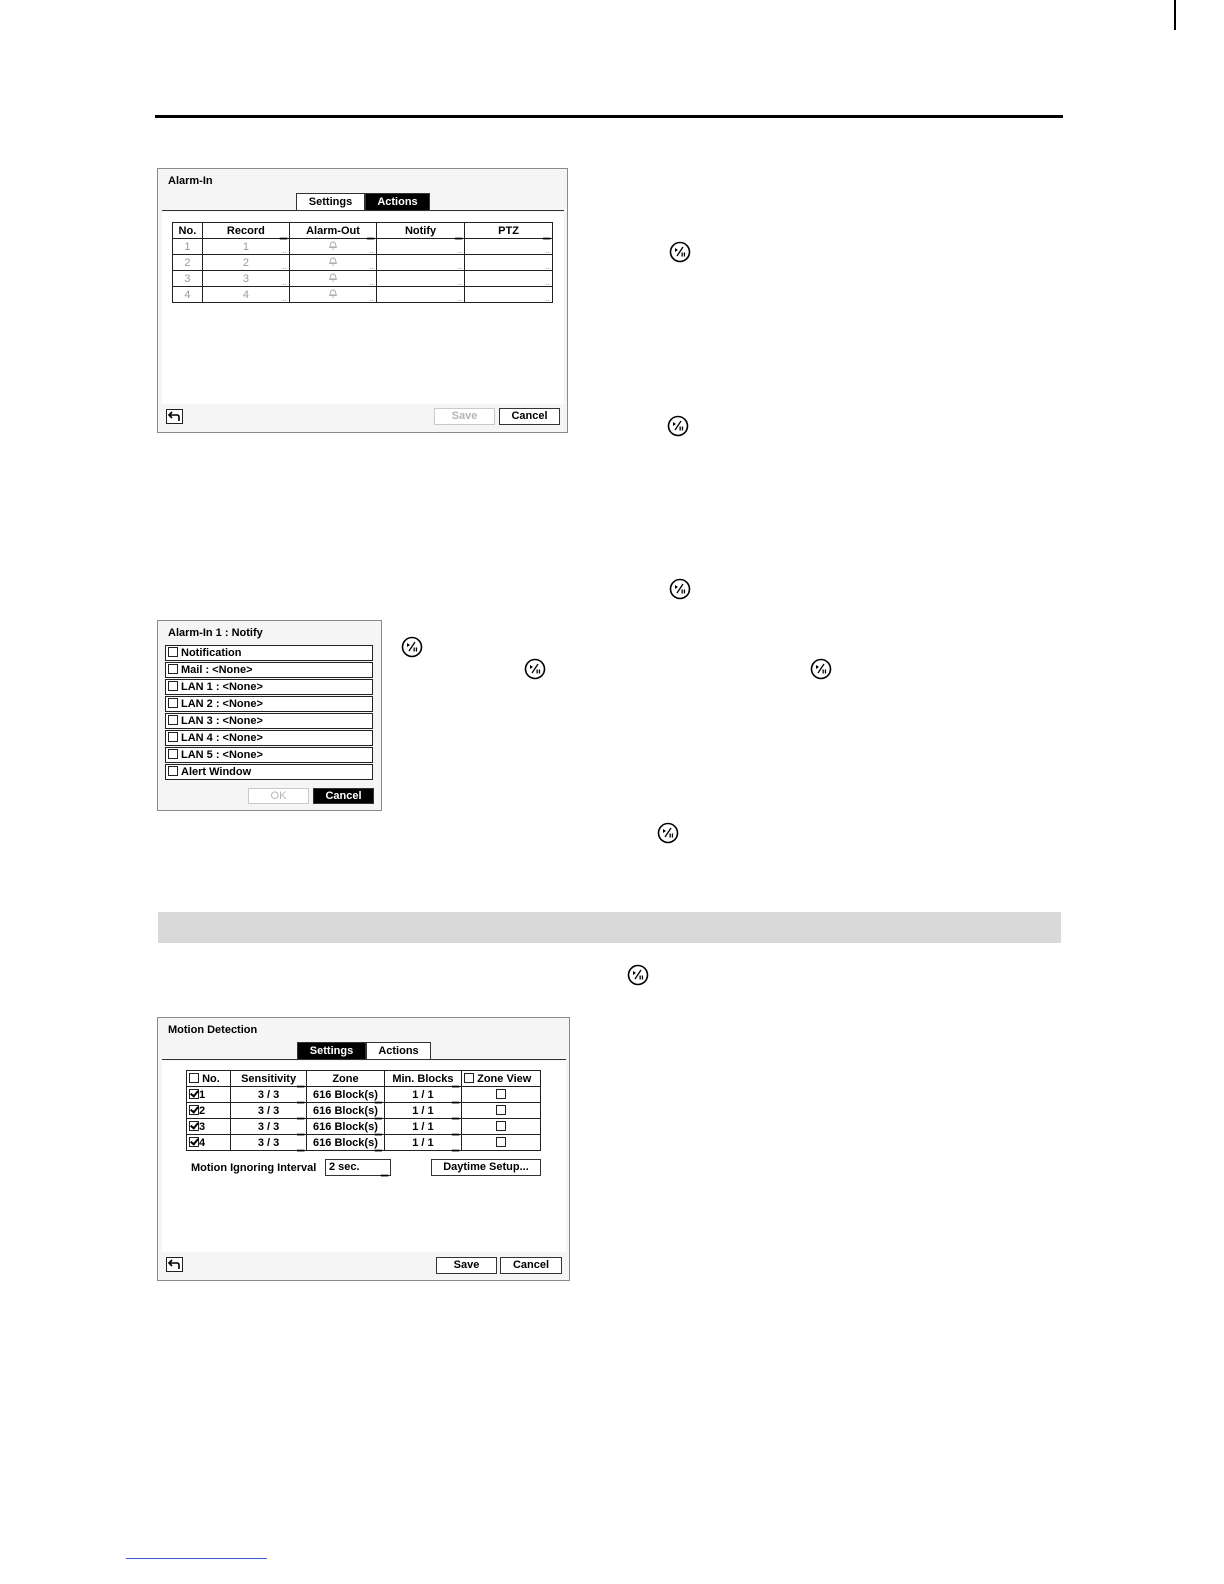 The width and height of the screenshot is (1224, 1584). I want to click on select-all-checkbox, so click(194, 1077).